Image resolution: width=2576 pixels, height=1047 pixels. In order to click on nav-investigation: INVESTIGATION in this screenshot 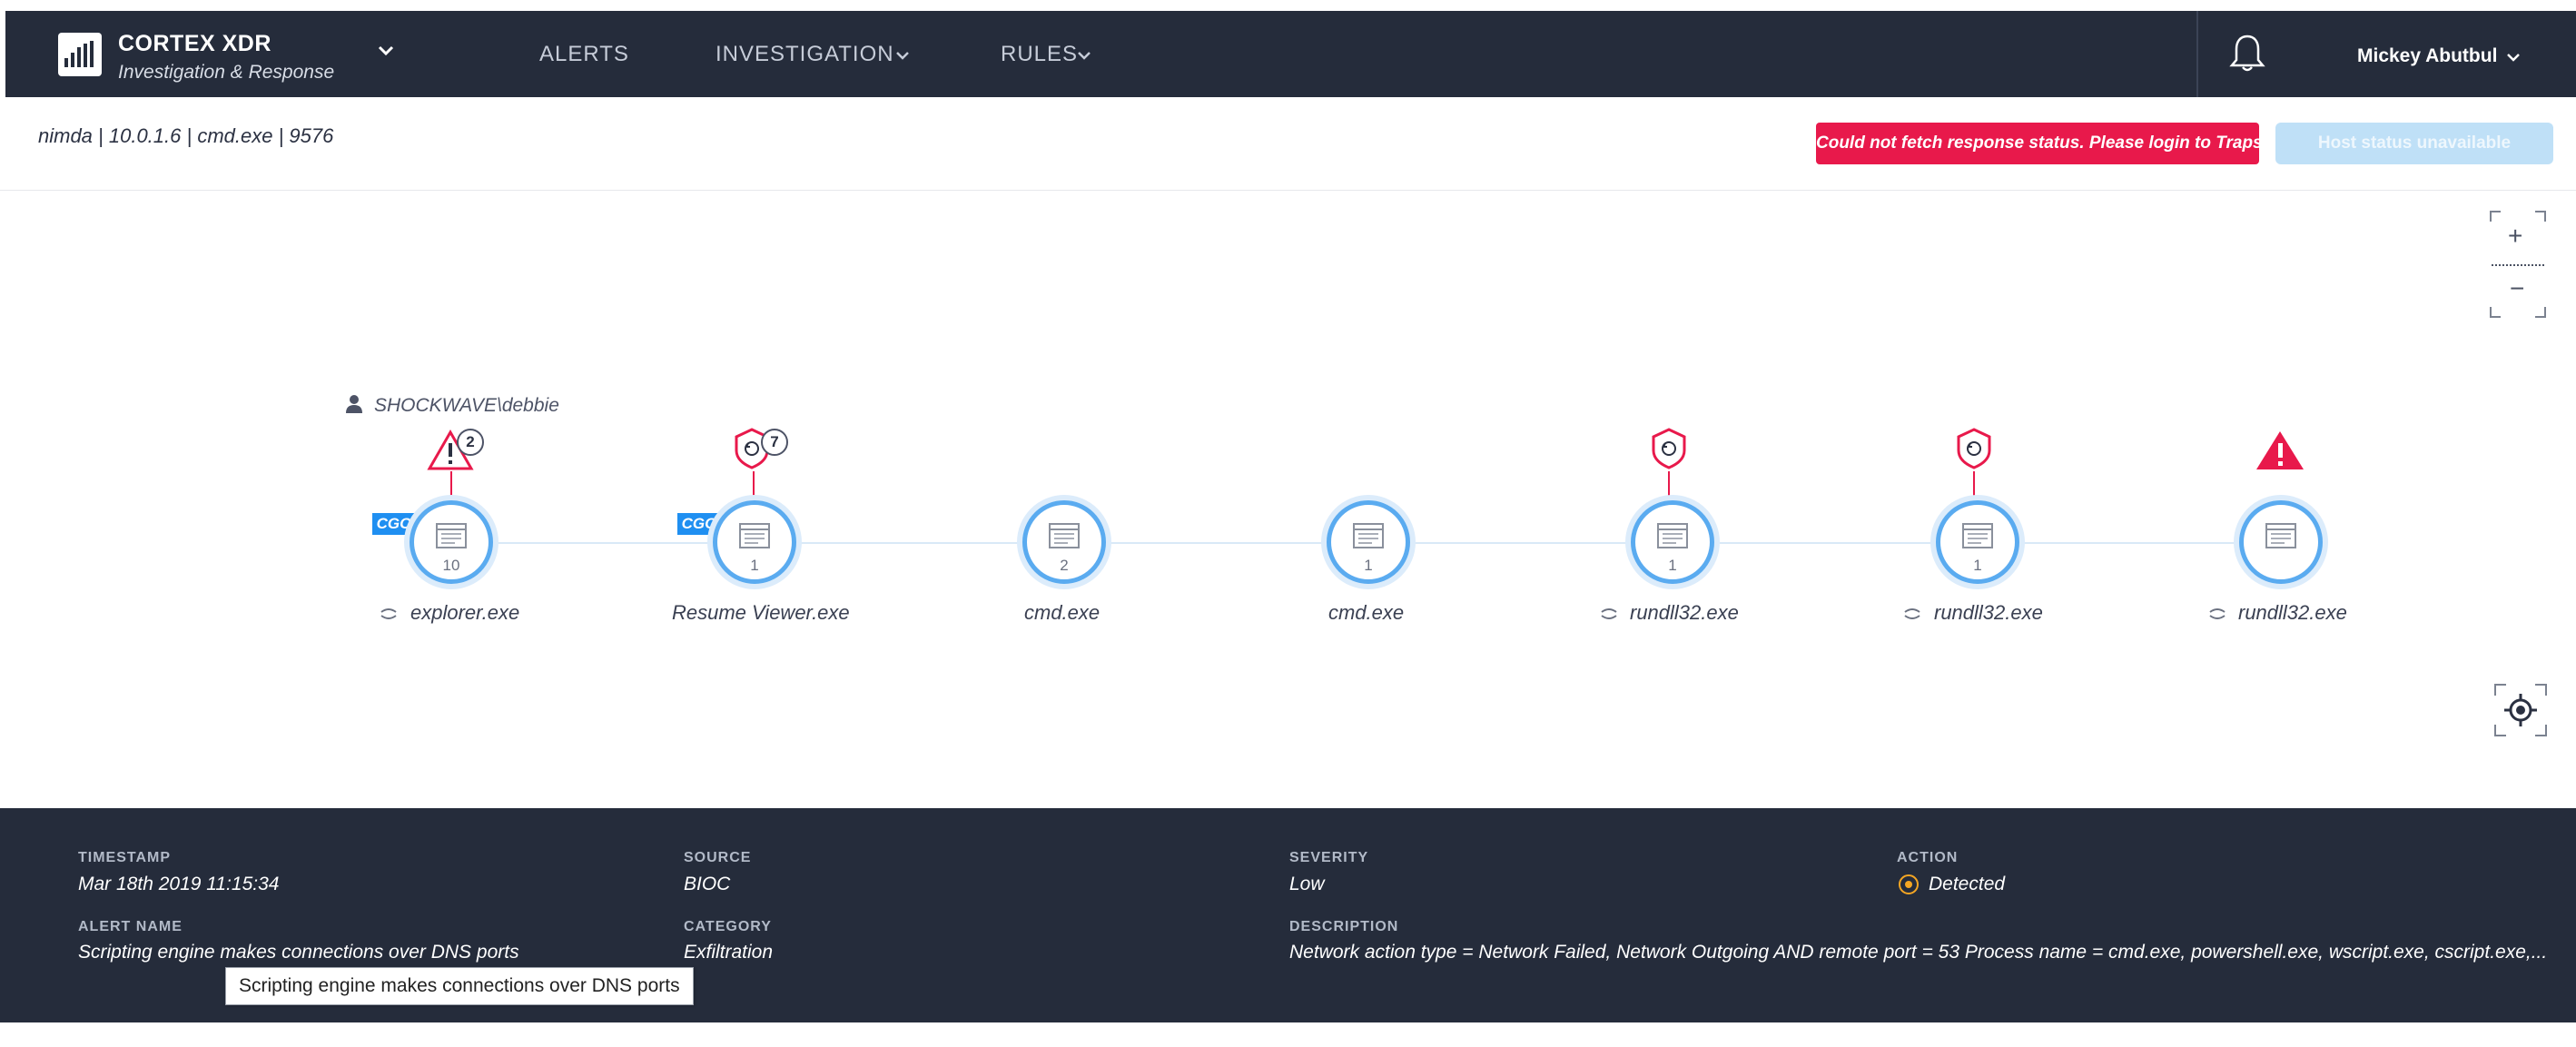, I will do `click(805, 54)`.